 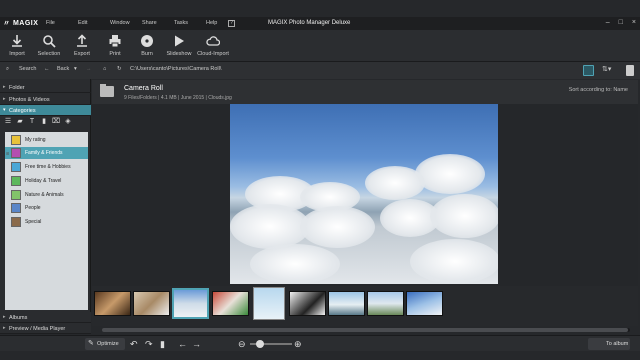 What do you see at coordinates (63, 69) in the screenshot?
I see `back-button: Back` at bounding box center [63, 69].